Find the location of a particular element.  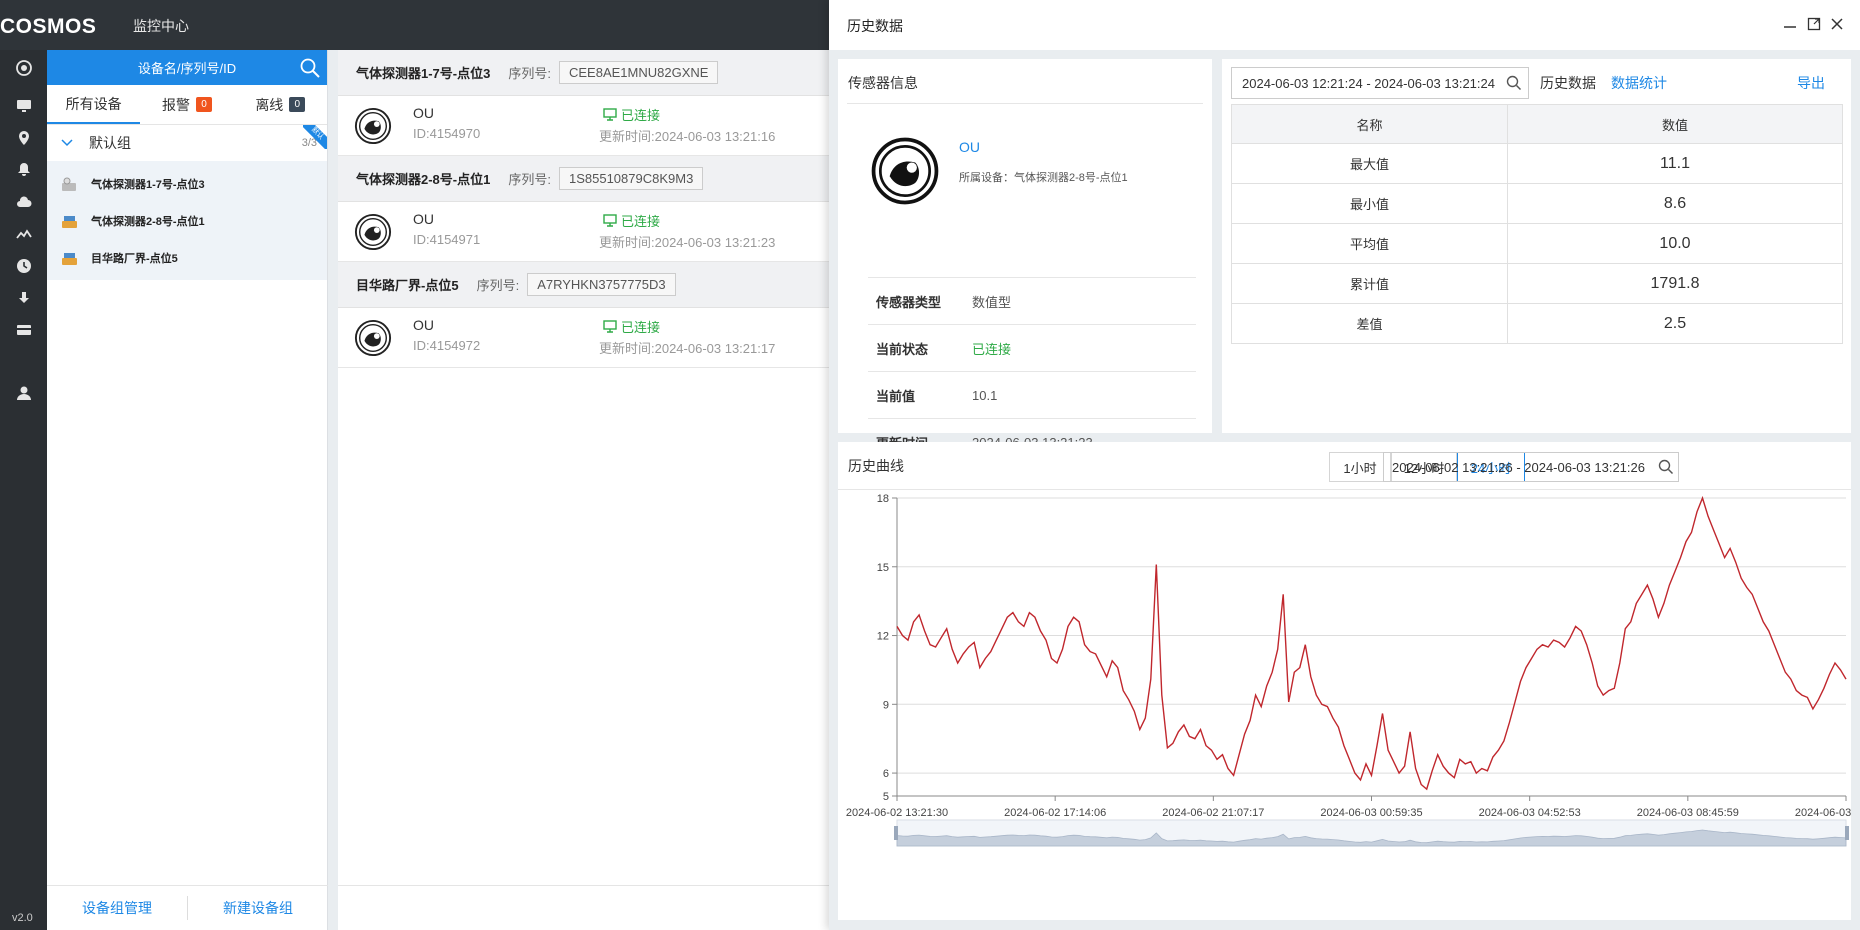

y-tick-label: 6 is located at coordinates (886, 774).